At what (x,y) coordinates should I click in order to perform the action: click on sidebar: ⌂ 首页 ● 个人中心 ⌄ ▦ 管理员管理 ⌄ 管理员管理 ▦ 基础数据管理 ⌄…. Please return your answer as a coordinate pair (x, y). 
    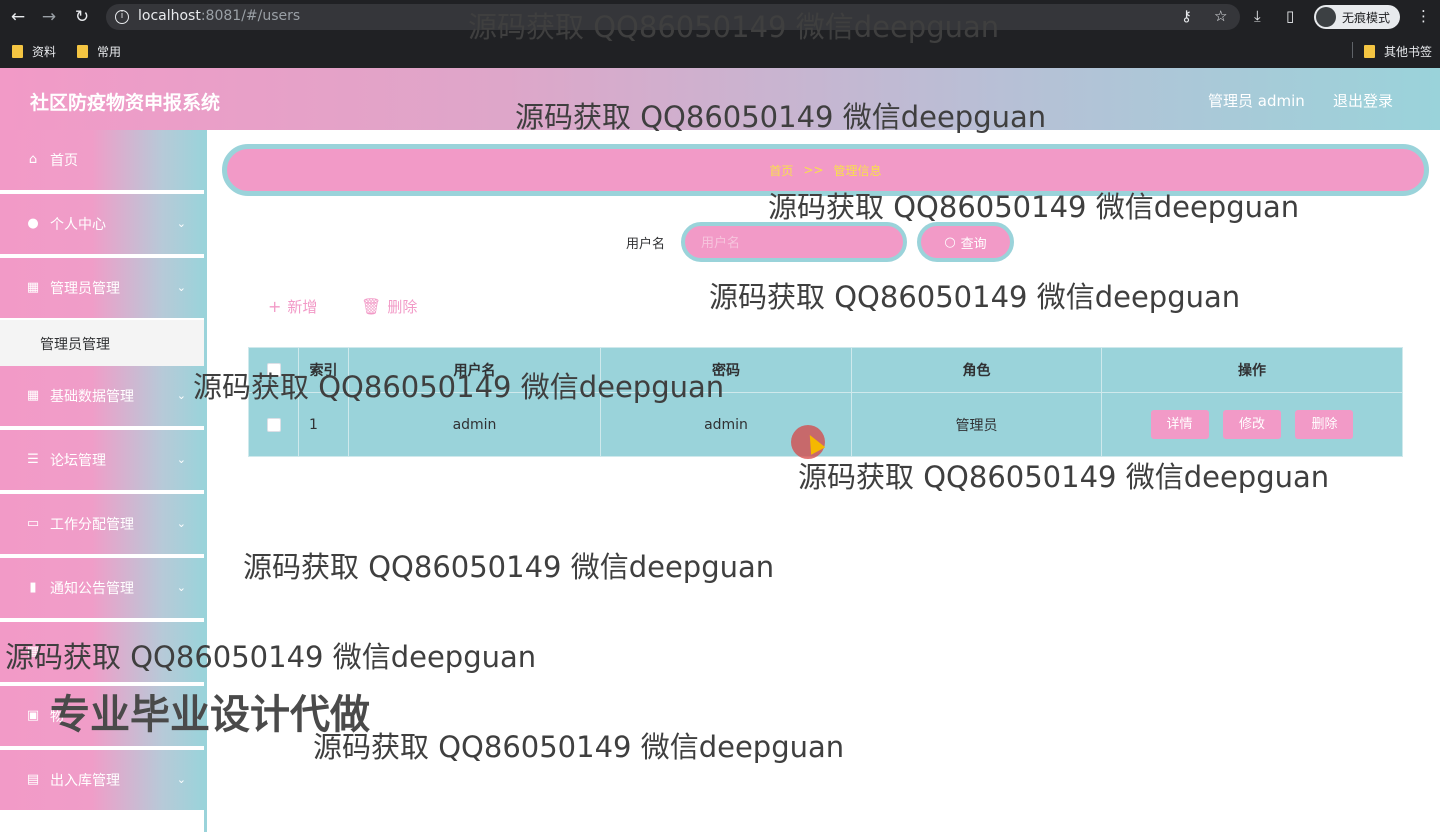
    Looking at the image, I should click on (103, 481).